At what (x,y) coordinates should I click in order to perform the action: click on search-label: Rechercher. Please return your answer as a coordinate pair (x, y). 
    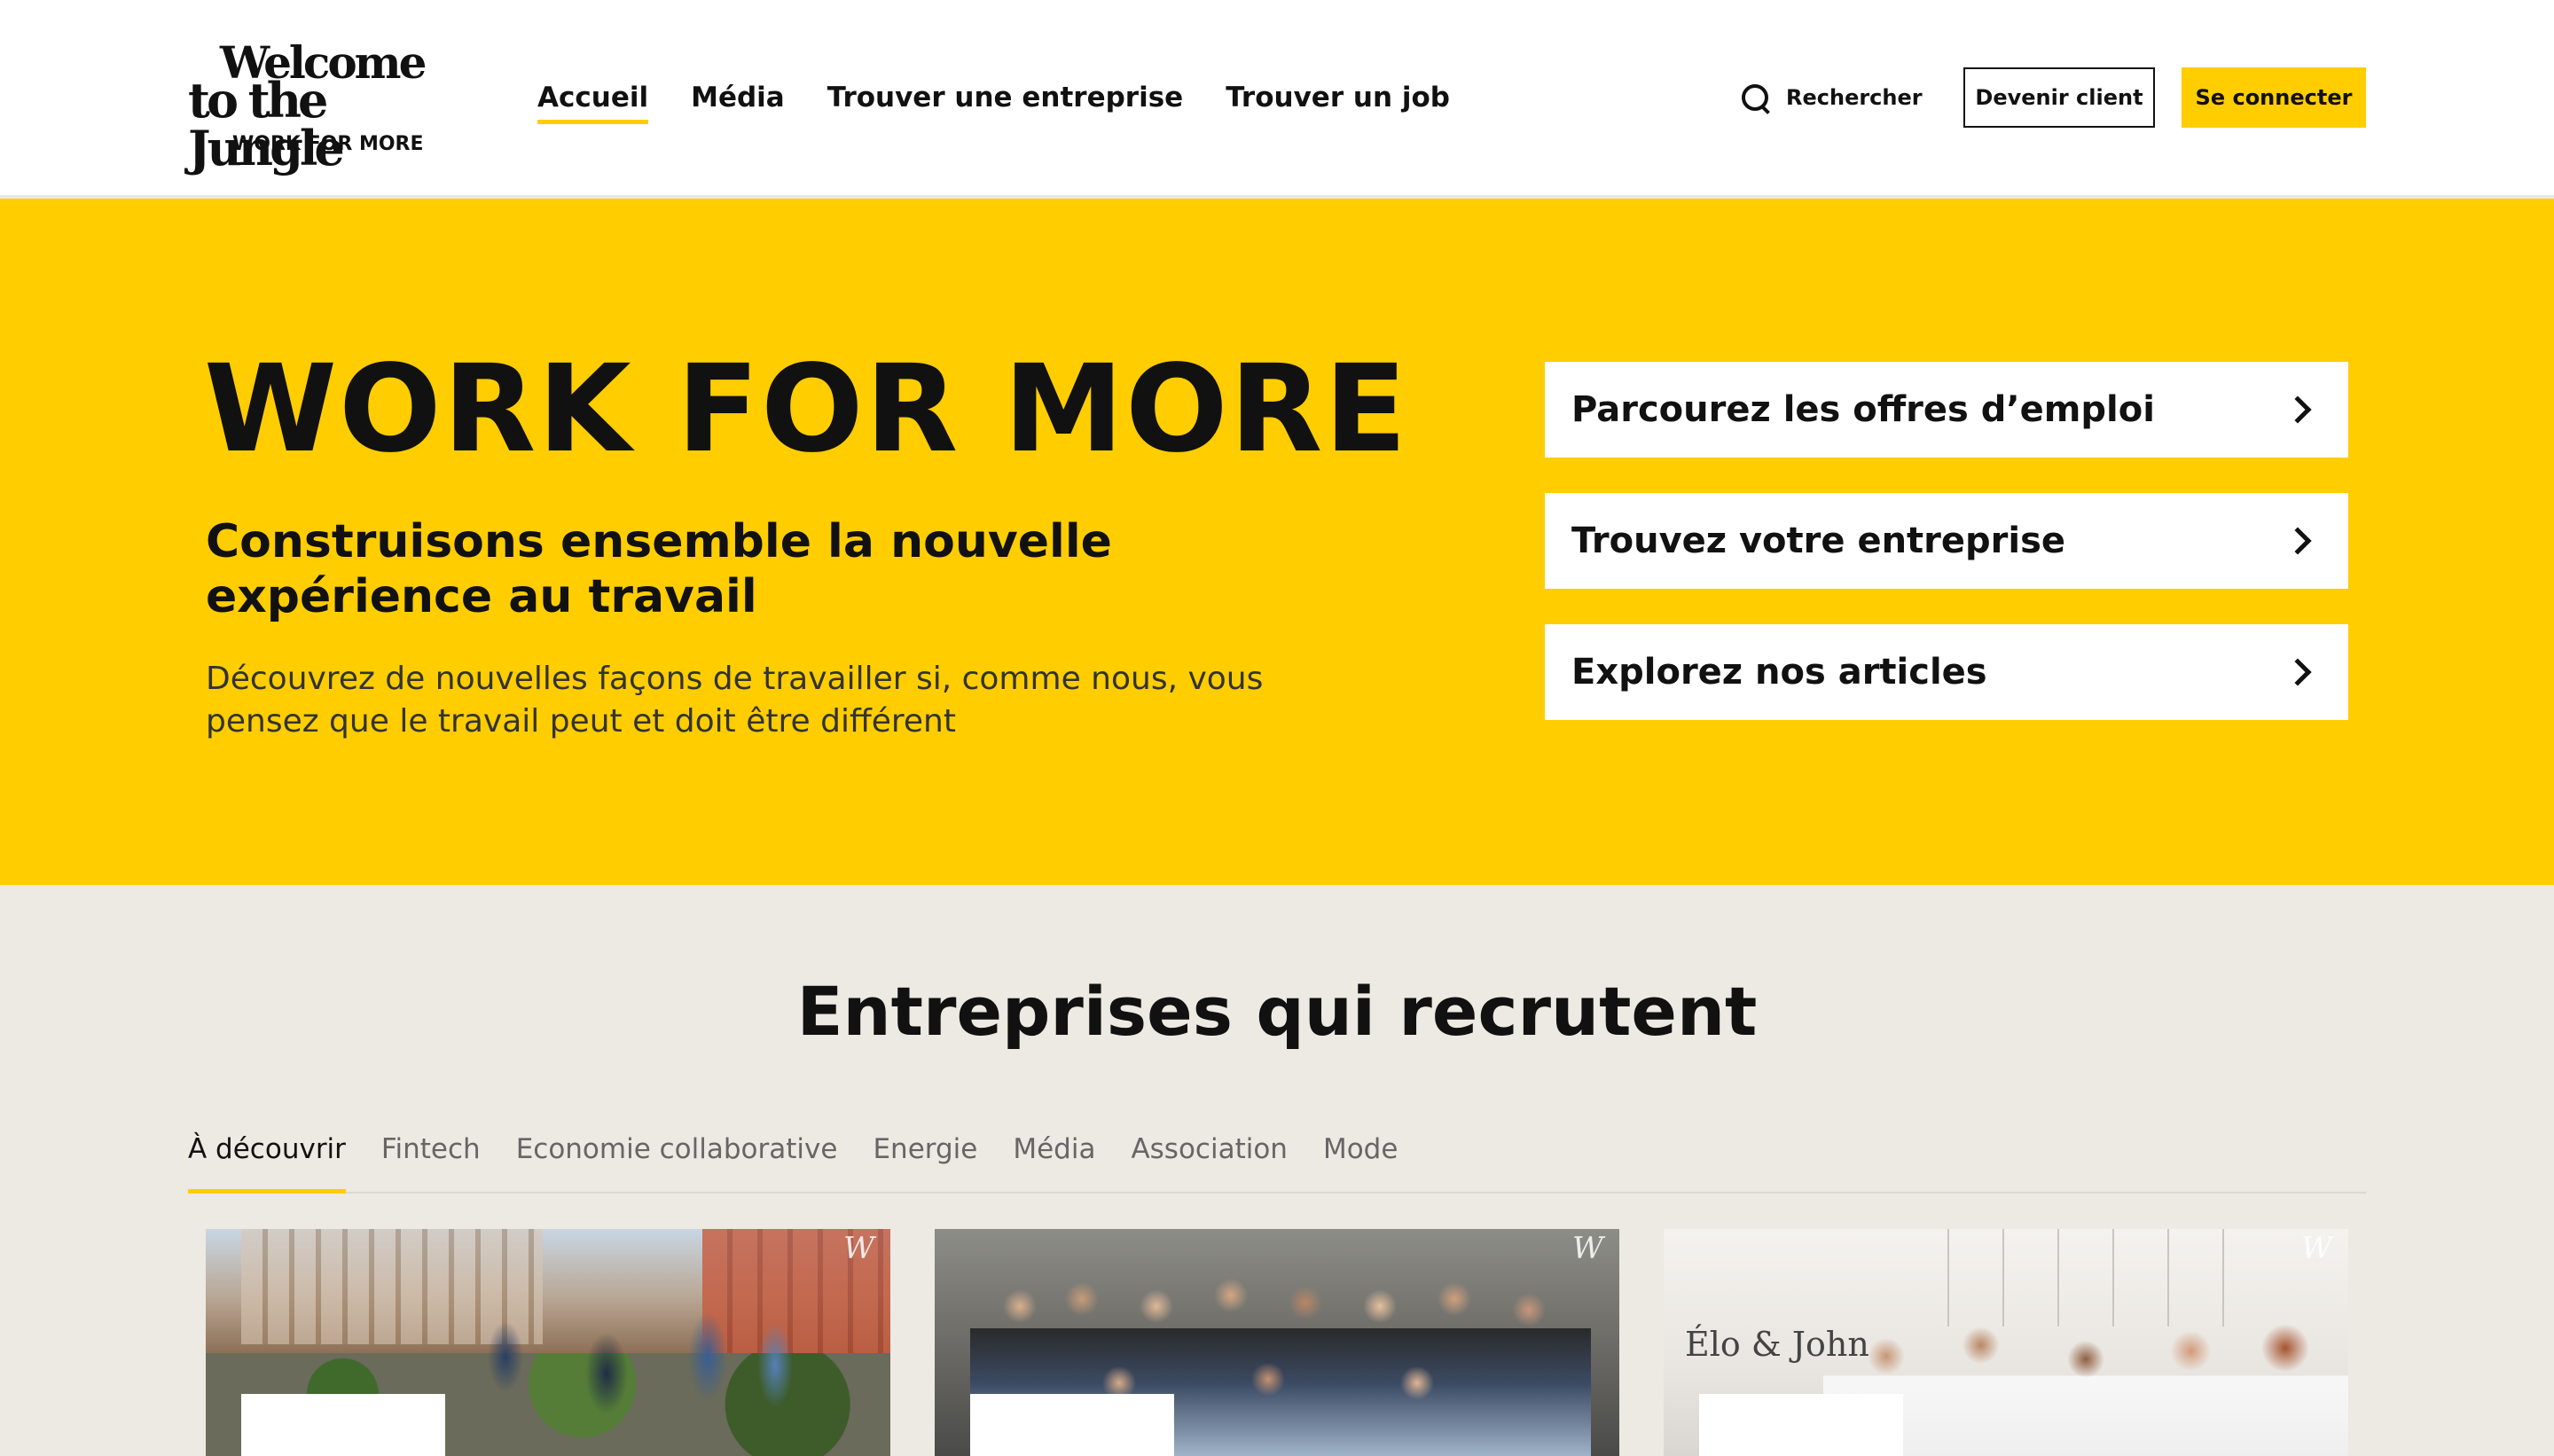
    Looking at the image, I should click on (1854, 97).